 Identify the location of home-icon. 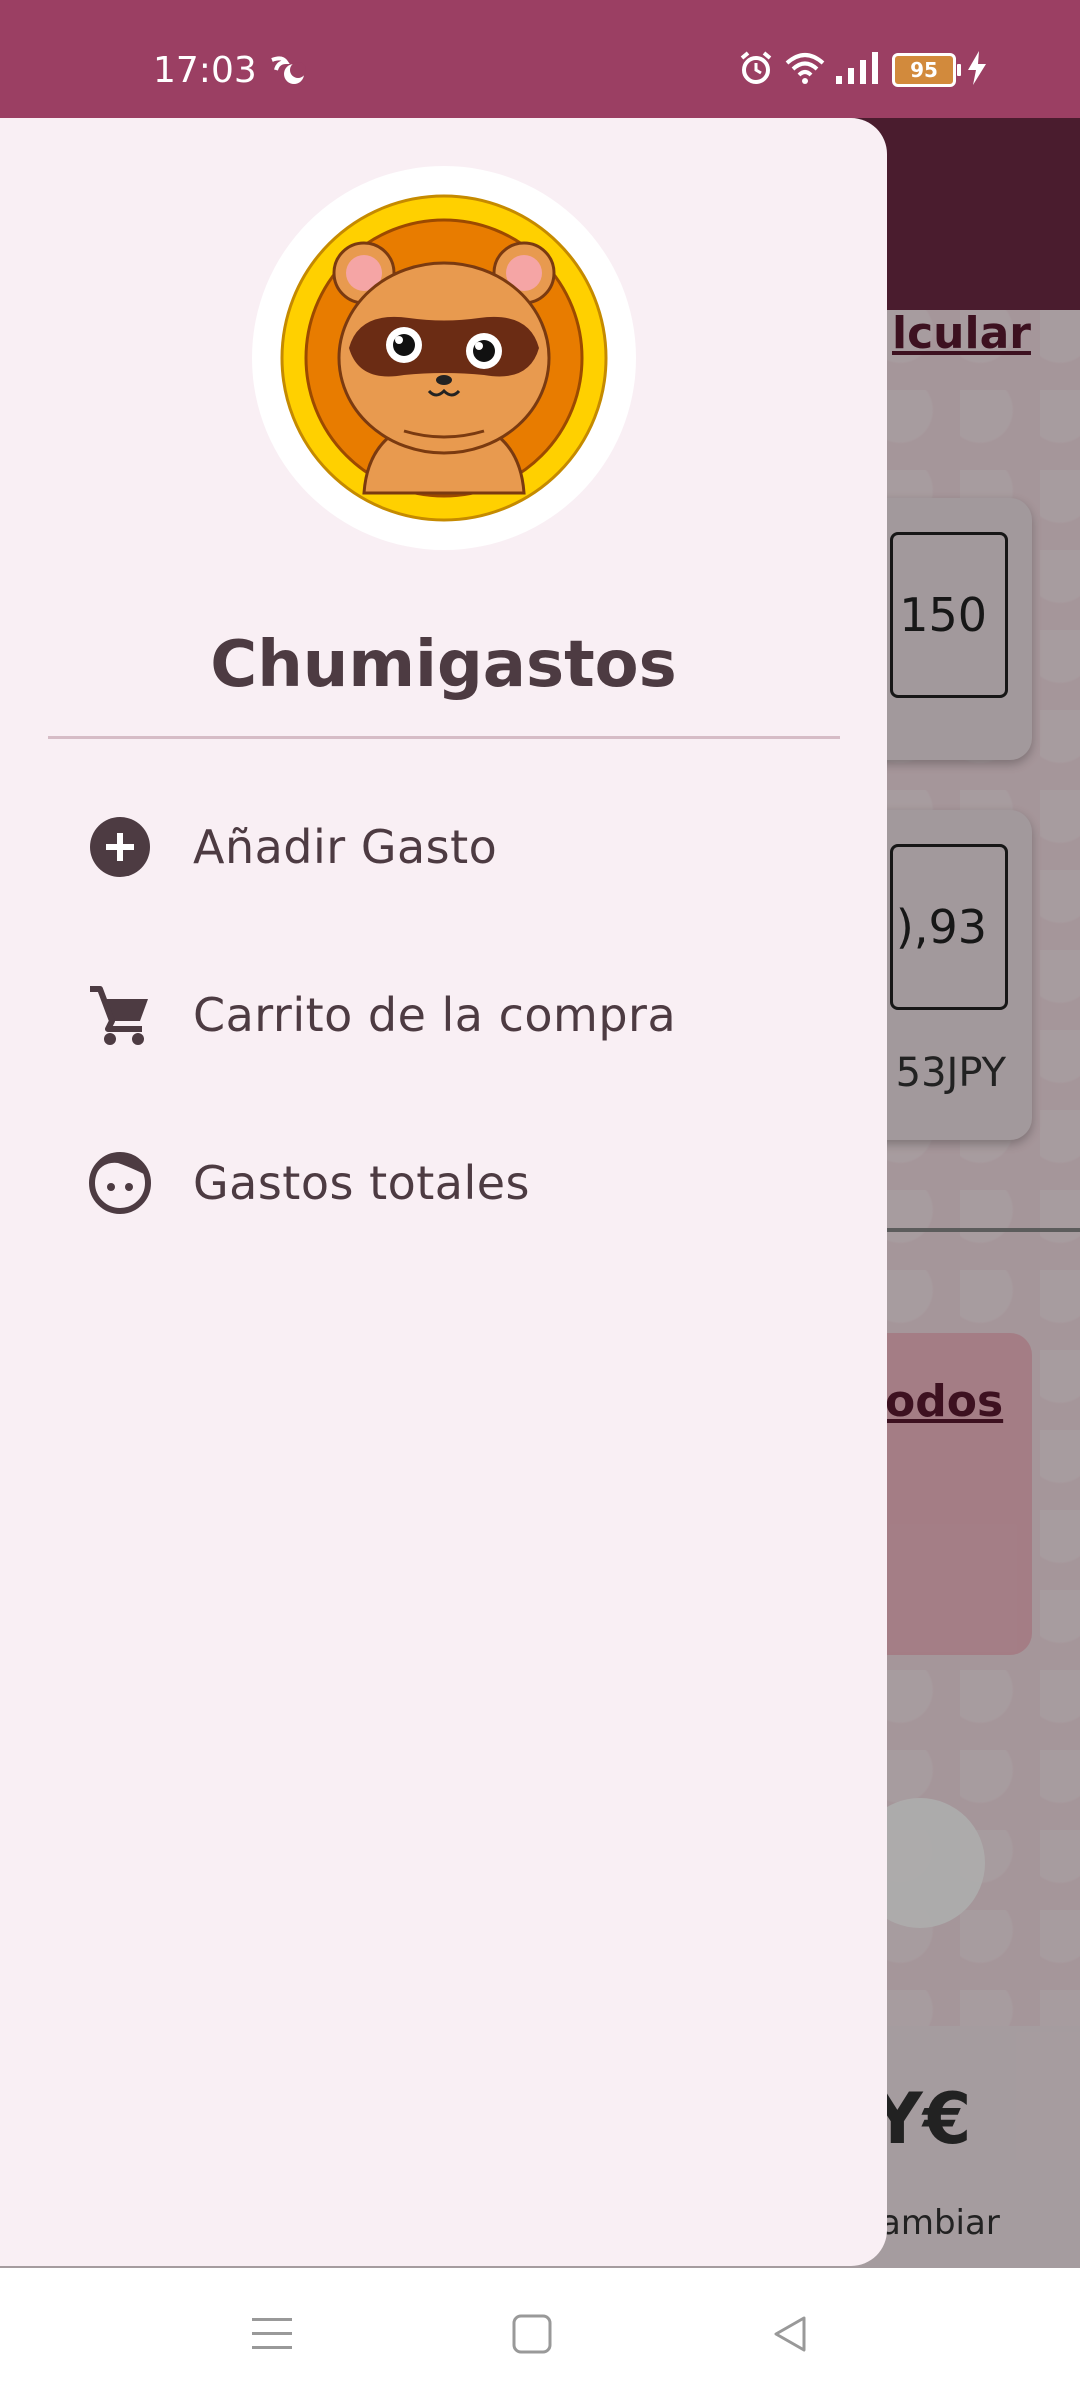
(532, 2334).